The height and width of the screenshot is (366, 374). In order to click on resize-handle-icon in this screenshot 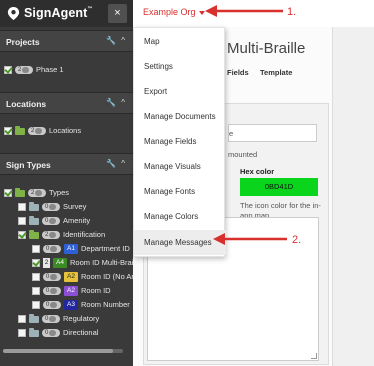, I will do `click(314, 356)`.